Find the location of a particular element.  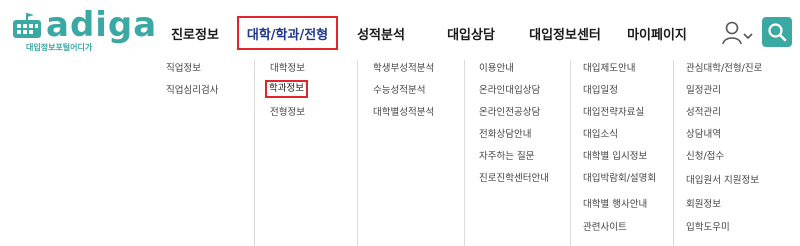

sub-job-aptitude-test: 직업심리검사 is located at coordinates (192, 91).